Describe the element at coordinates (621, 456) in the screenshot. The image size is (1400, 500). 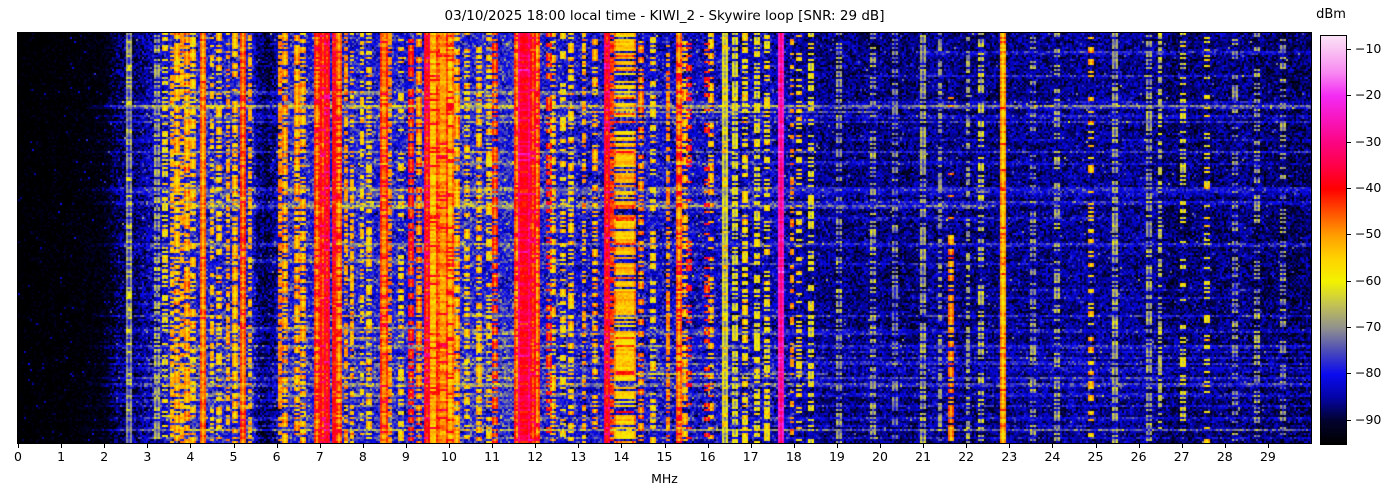
I see `x-tick-label: 14` at that location.